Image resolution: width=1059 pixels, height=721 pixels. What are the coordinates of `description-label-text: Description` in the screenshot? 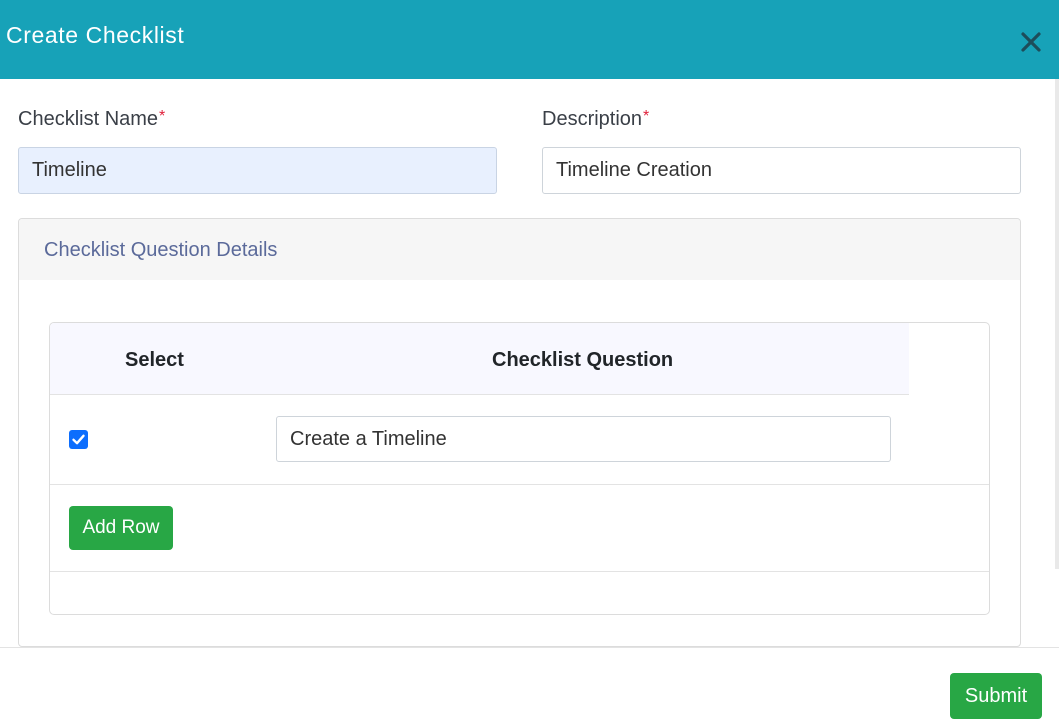 It's located at (592, 119).